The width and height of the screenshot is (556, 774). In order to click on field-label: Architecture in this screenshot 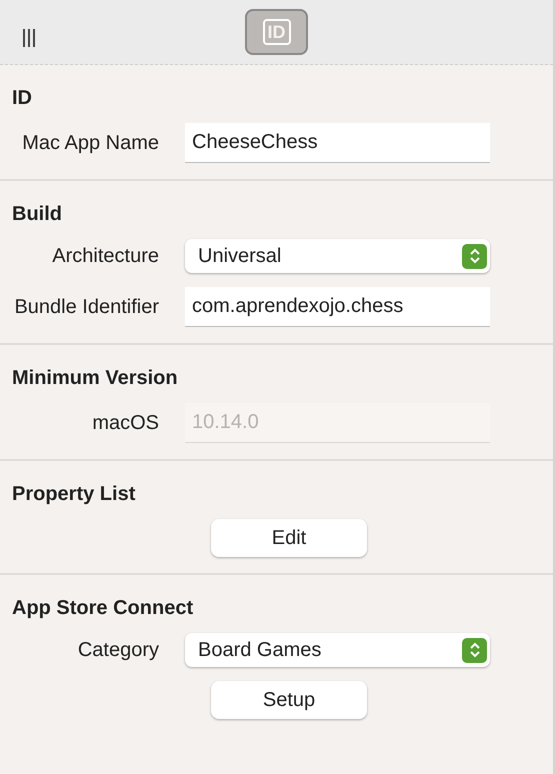, I will do `click(105, 256)`.